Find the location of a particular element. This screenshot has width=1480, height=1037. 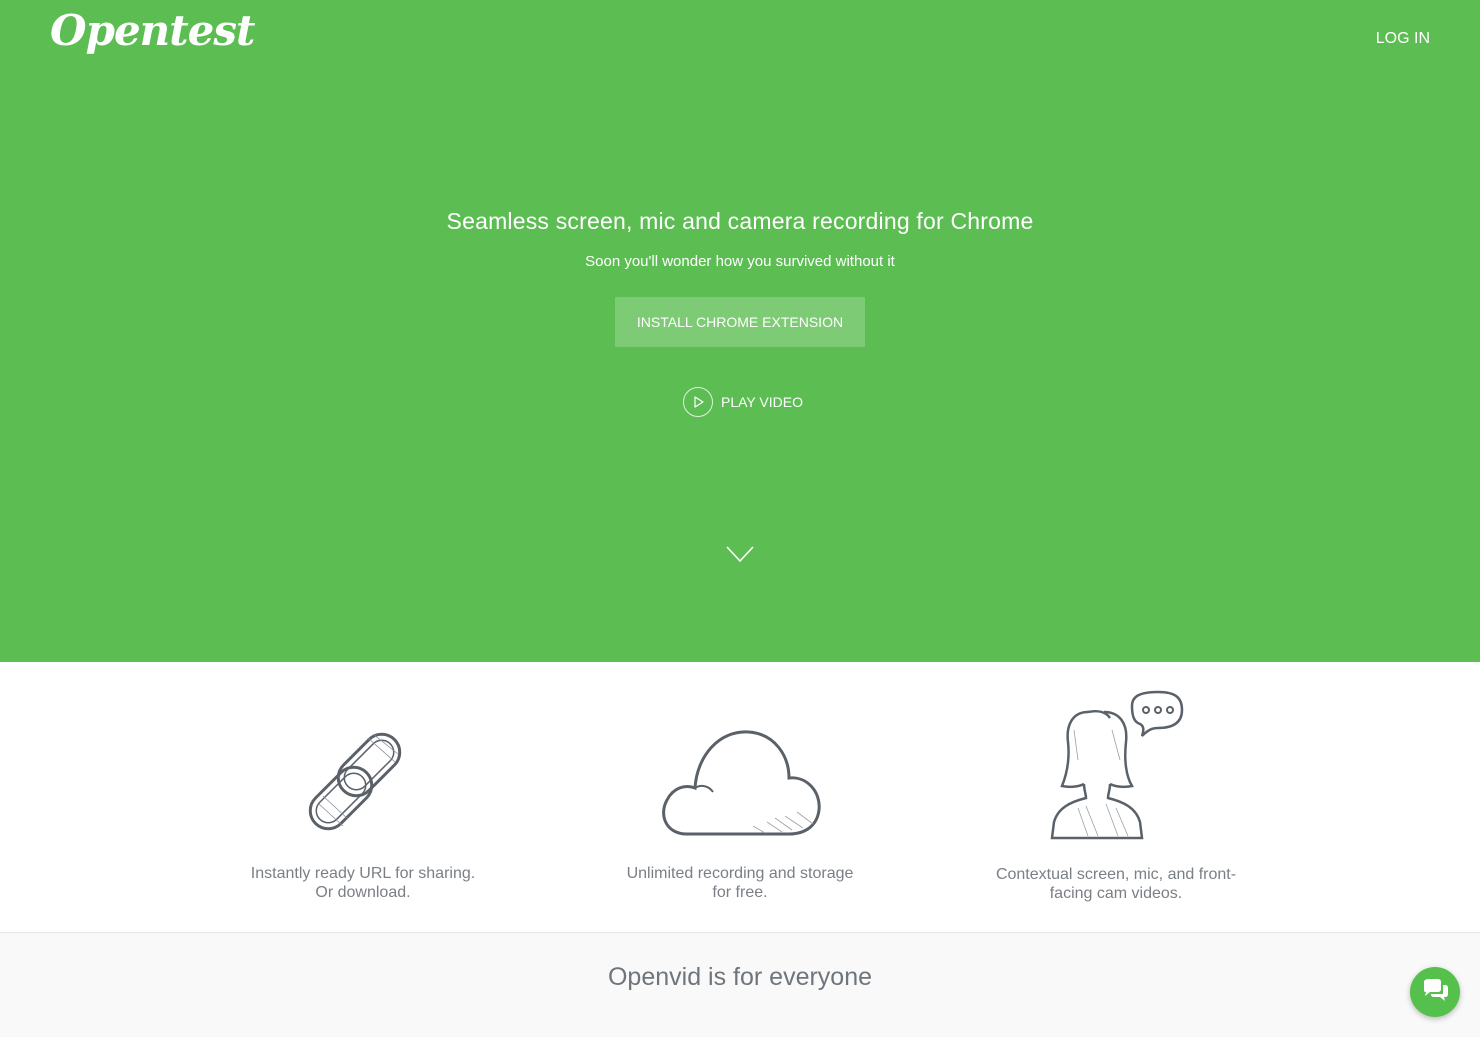

chevron-down-icon is located at coordinates (740, 556).